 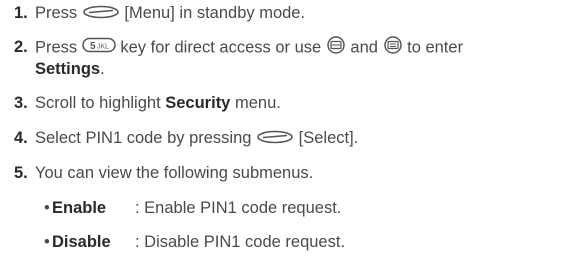 I want to click on svg-text: 5, so click(x=93, y=46).